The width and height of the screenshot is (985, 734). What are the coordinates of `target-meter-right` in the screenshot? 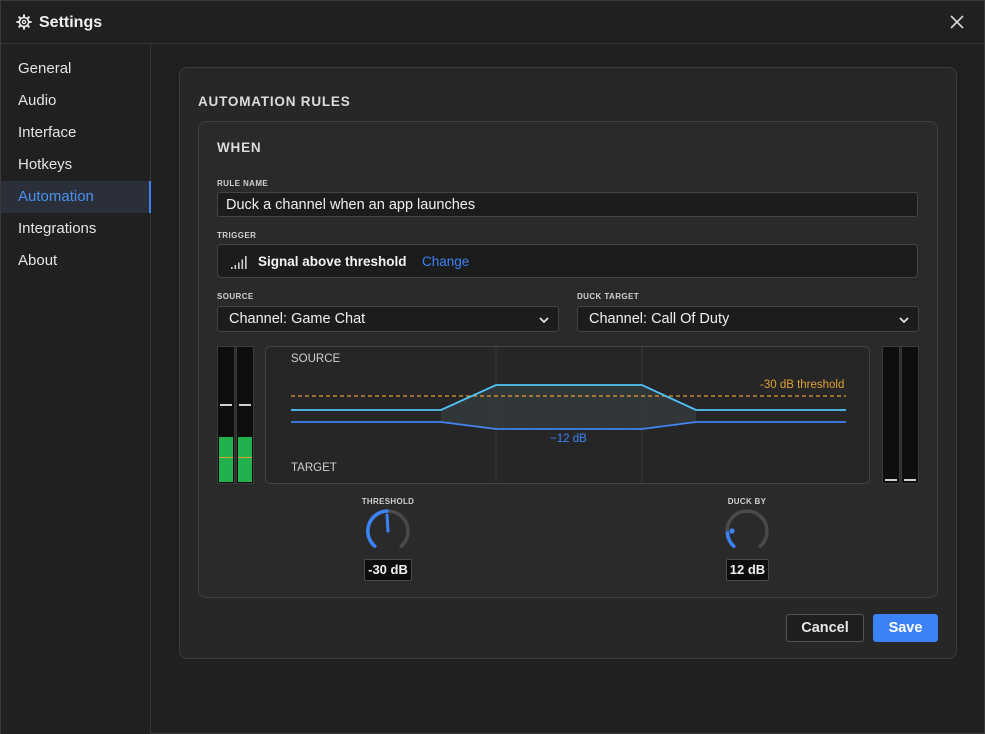 It's located at (910, 415).